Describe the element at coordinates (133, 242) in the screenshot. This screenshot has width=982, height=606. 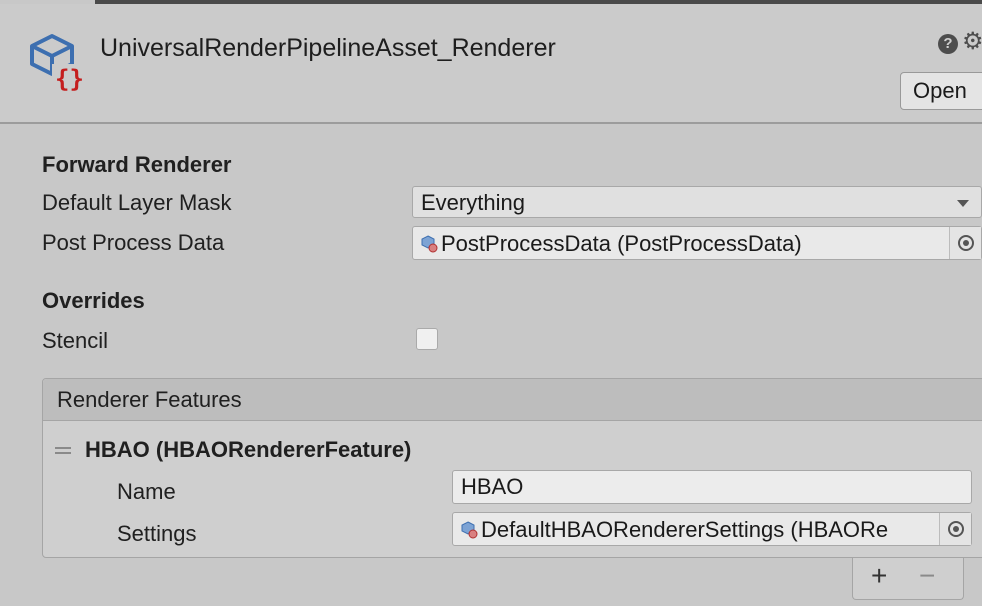
I see `post-process-data-label: Post Process Data` at that location.